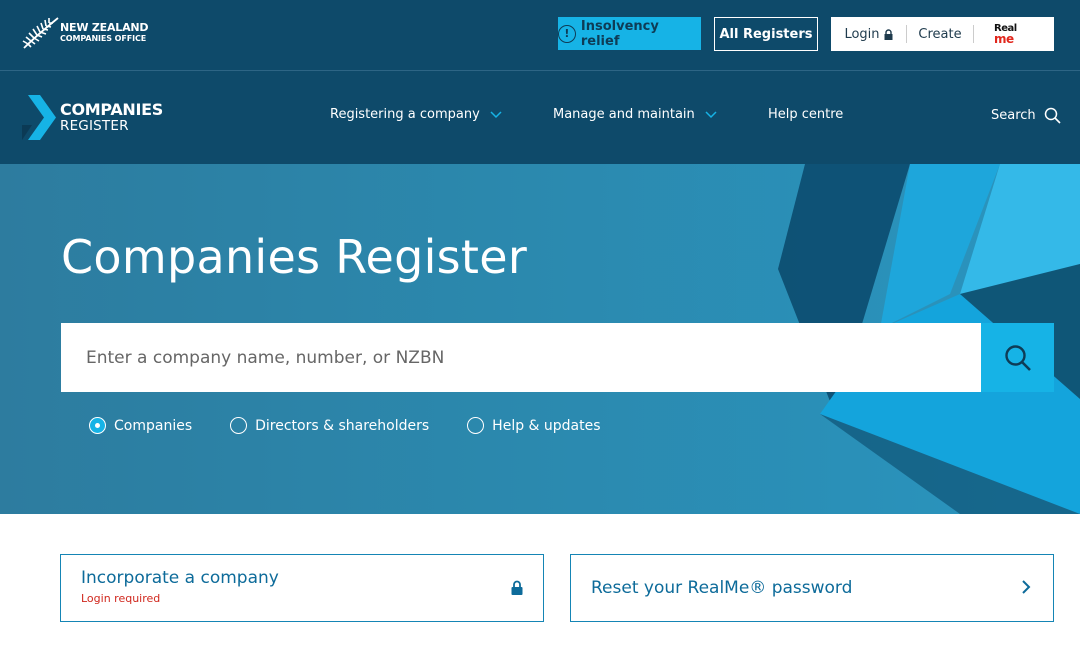 The image size is (1080, 650). Describe the element at coordinates (342, 425) in the screenshot. I see `radio-label: Directors & shareholders` at that location.